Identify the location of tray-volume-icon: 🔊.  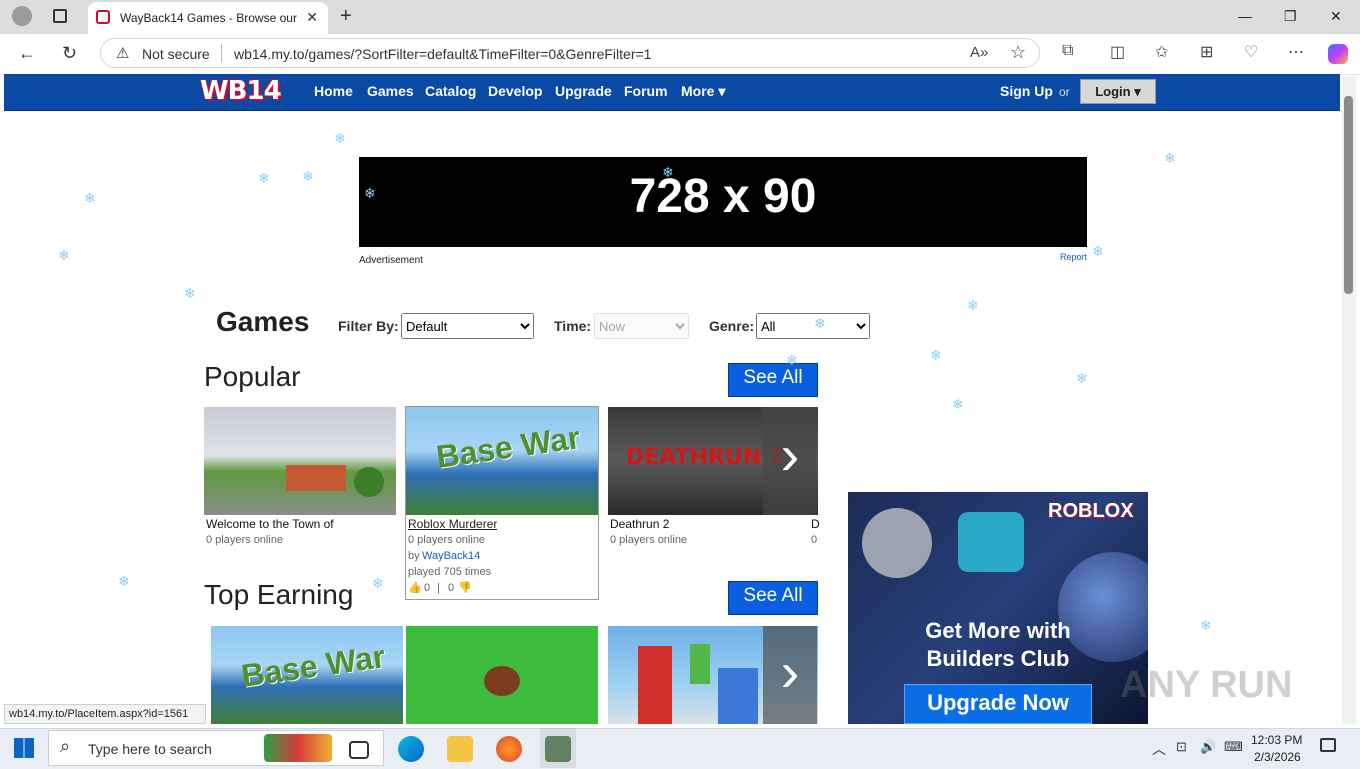
(1208, 747).